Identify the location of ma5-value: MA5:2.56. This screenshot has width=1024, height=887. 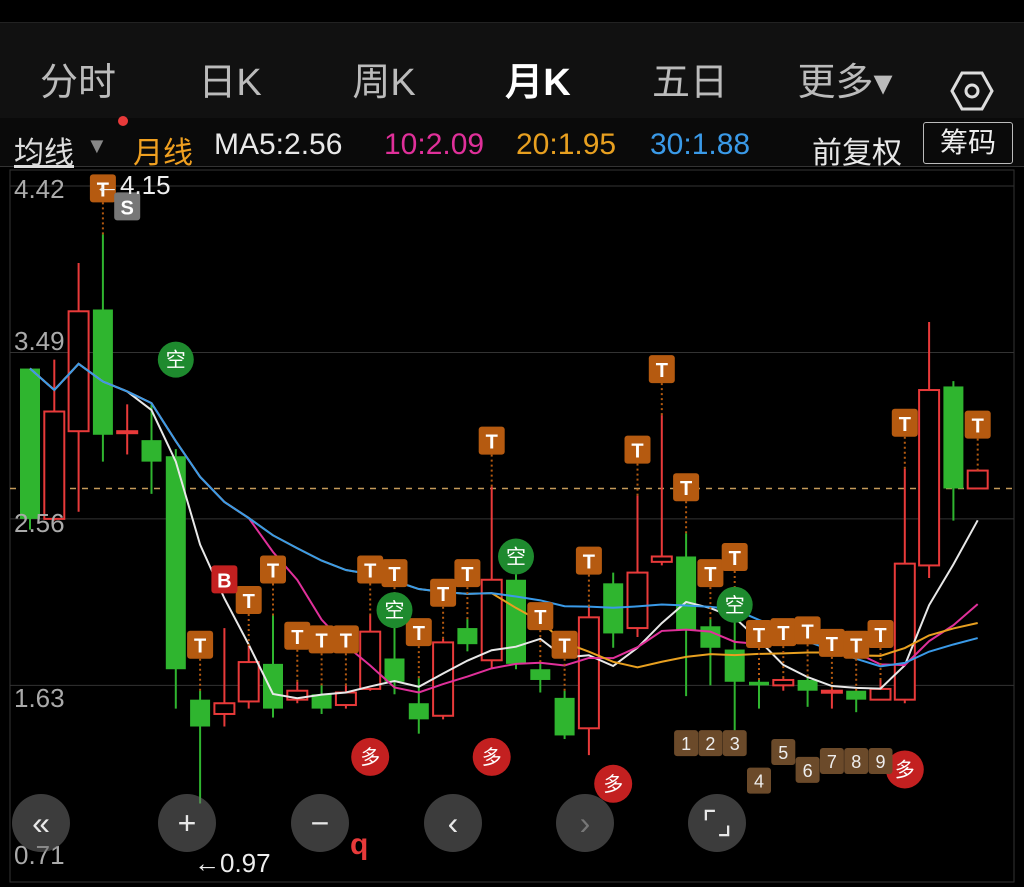
(278, 144).